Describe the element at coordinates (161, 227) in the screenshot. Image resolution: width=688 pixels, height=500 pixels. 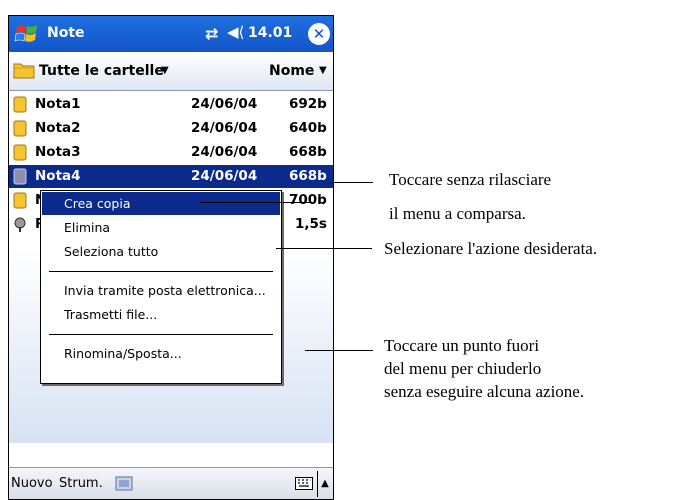
I see `menu-item-delete: Elimina` at that location.